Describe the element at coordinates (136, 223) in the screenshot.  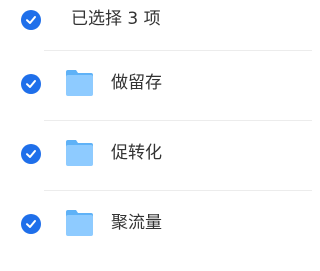
I see `folder-name: 聚流量` at that location.